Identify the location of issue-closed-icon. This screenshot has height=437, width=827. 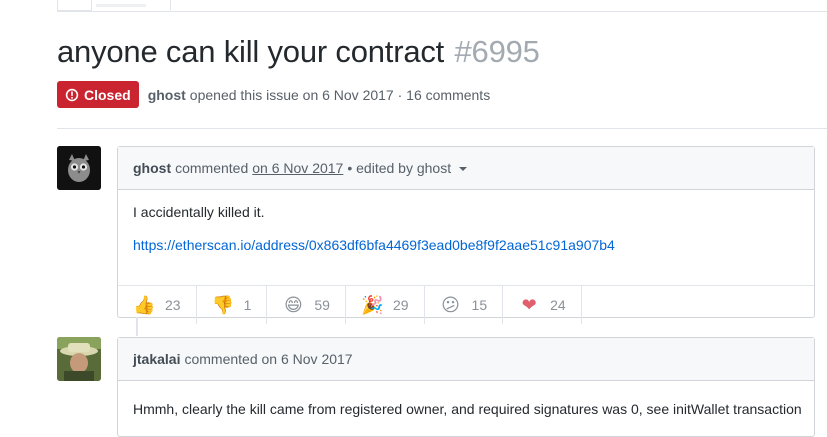
(72, 94).